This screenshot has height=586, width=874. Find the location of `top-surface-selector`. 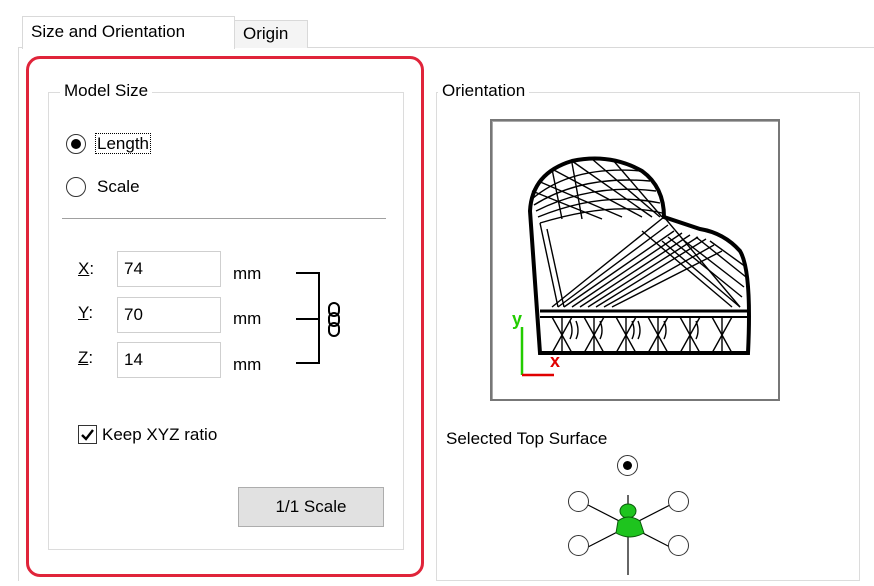

top-surface-selector is located at coordinates (630, 518).